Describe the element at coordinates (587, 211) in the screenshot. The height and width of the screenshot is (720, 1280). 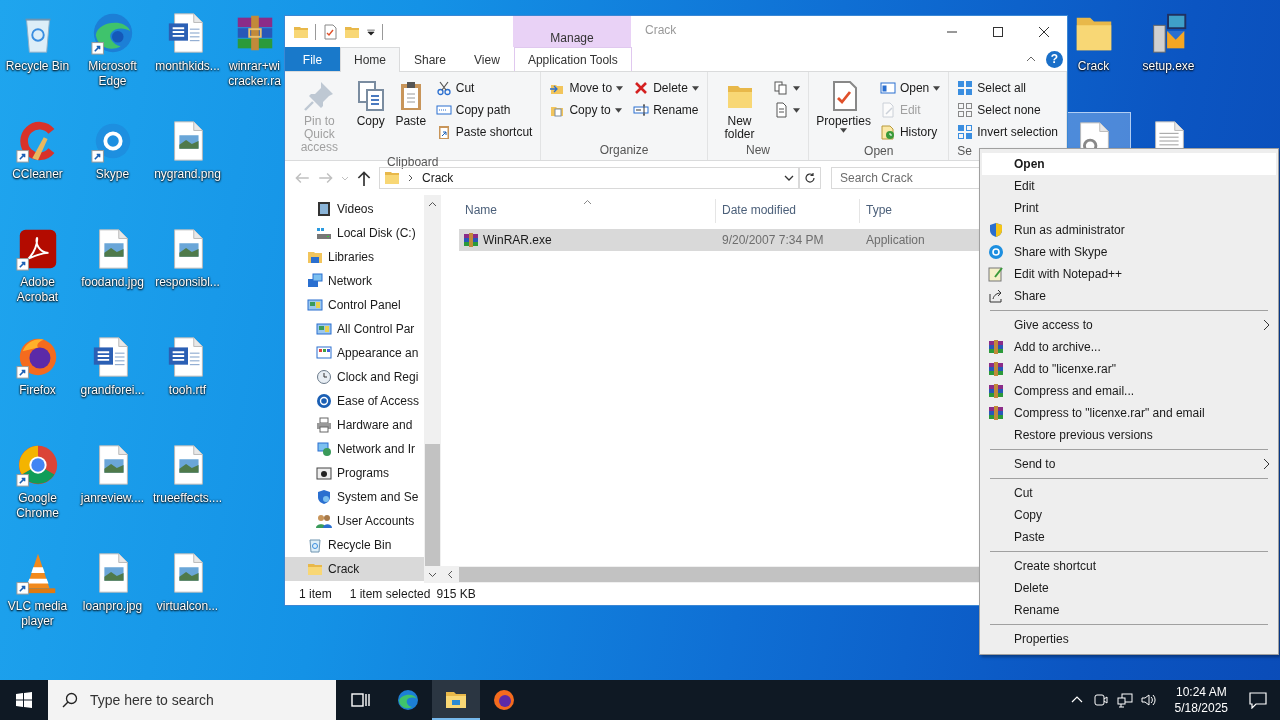
I see `column-header: Name` at that location.